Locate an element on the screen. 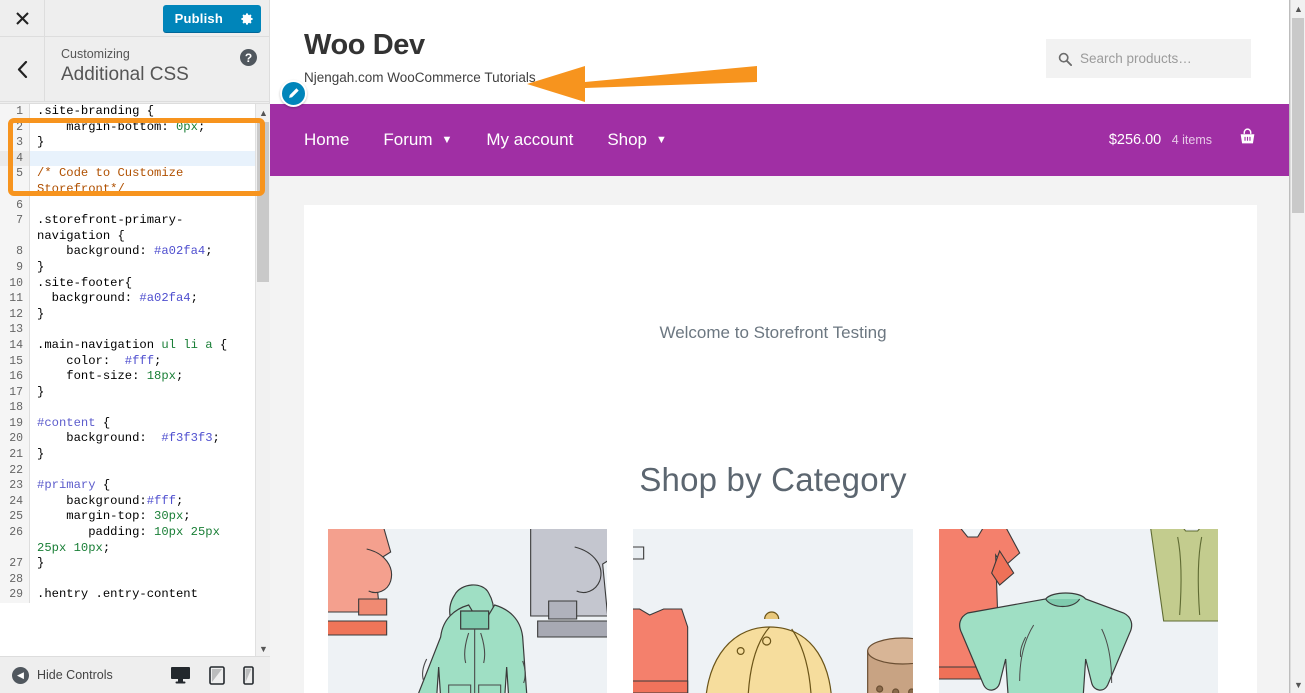  category-tshirts is located at coordinates (1078, 611).